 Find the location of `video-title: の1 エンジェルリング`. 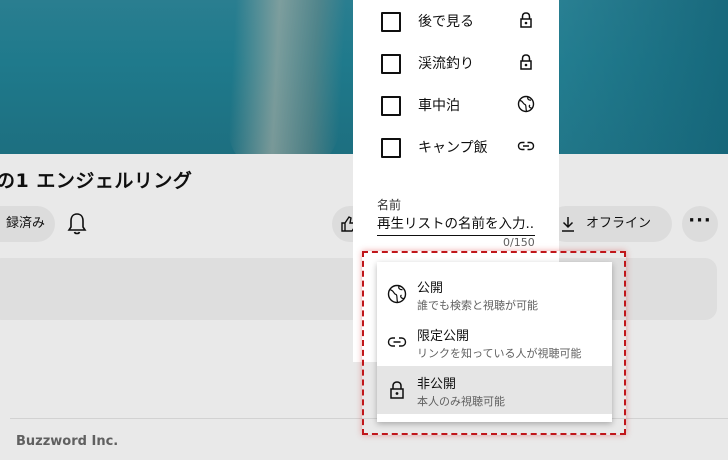

video-title: の1 エンジェルリング is located at coordinates (96, 181).